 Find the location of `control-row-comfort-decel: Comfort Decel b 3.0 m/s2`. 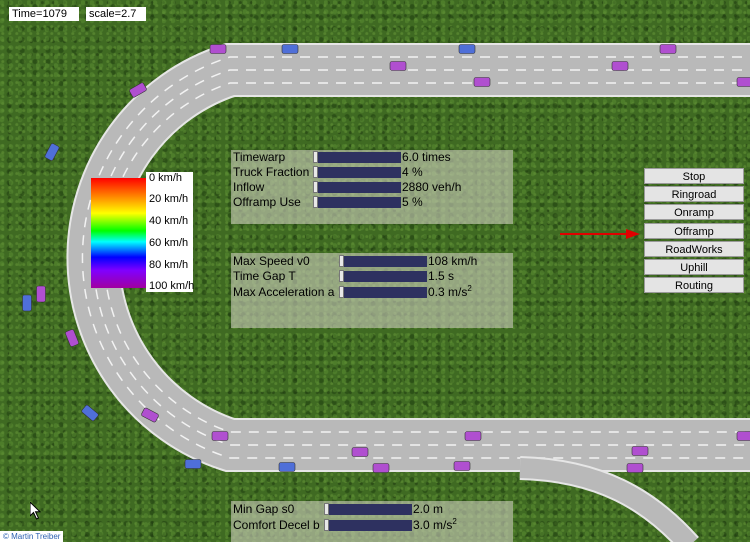

control-row-comfort-decel: Comfort Decel b 3.0 m/s2 is located at coordinates (372, 525).